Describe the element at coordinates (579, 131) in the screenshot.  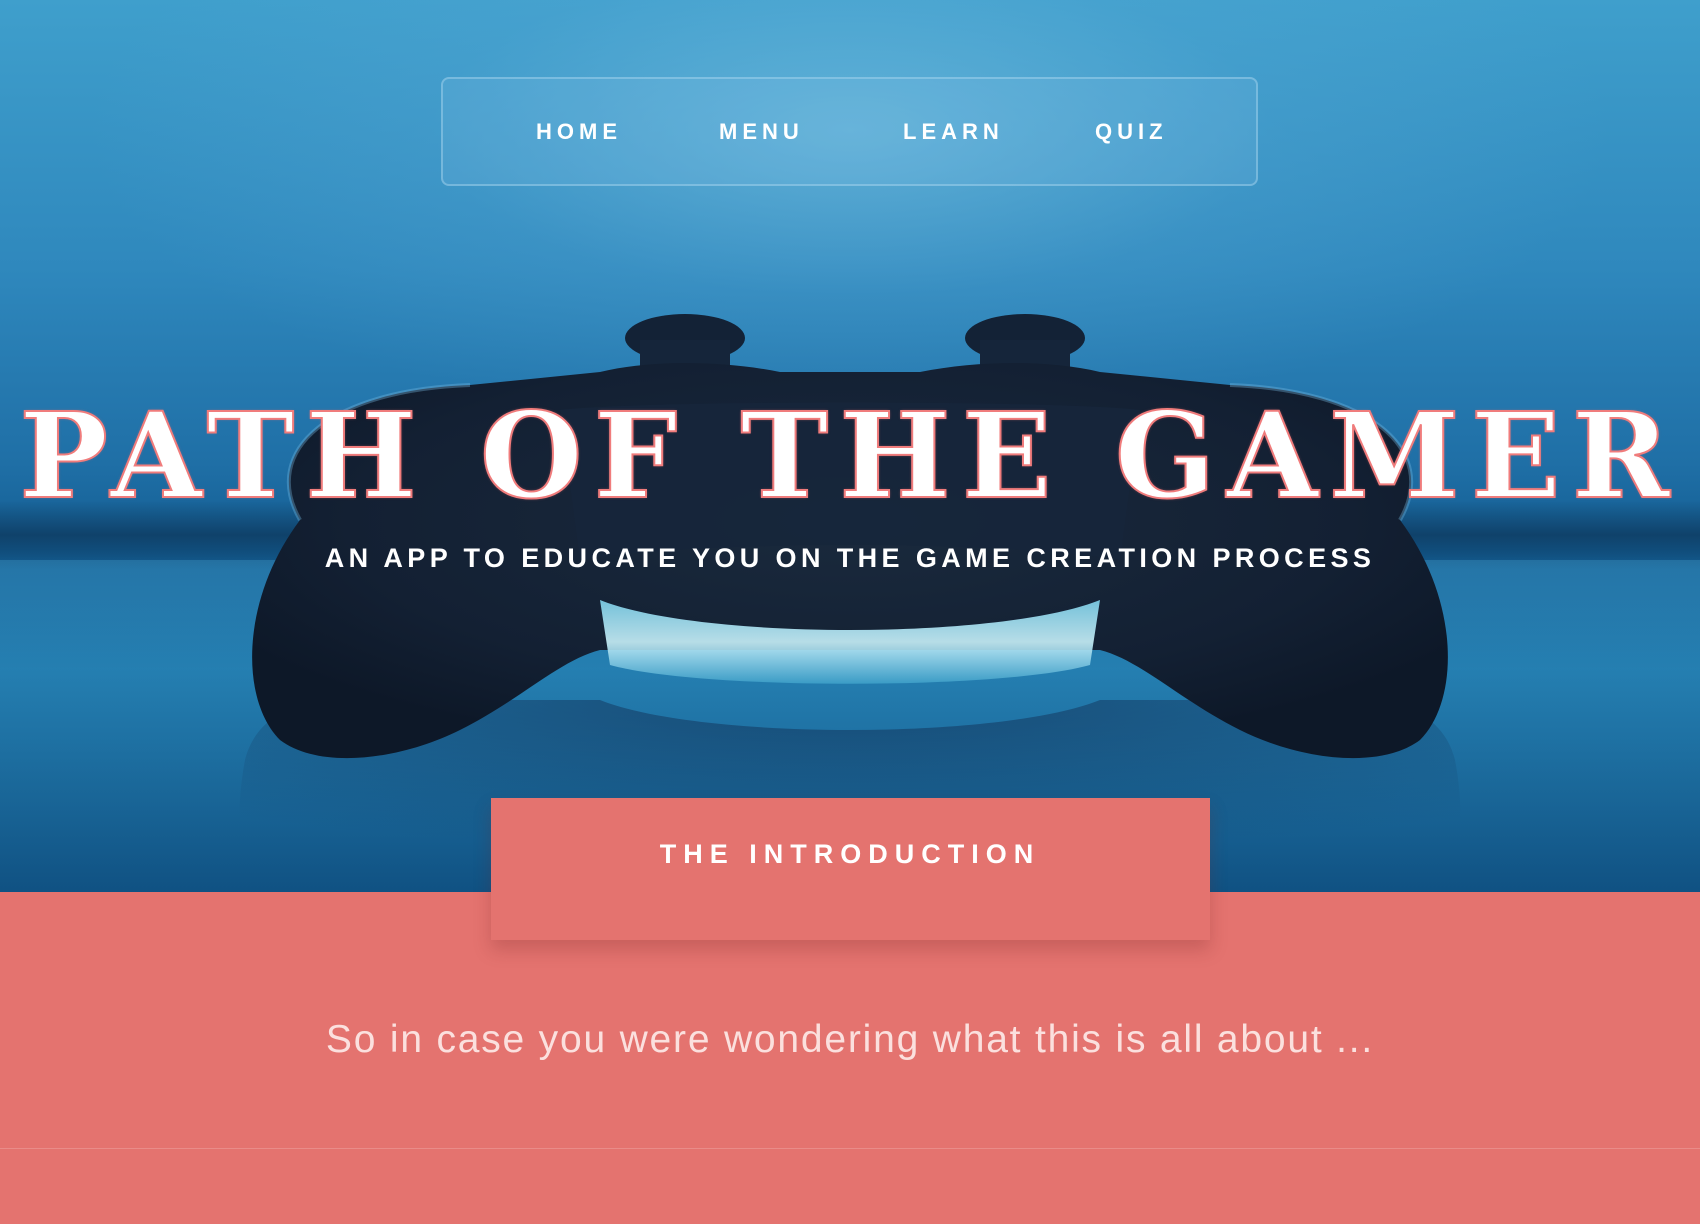
I see `nav-home-link: HOME` at that location.